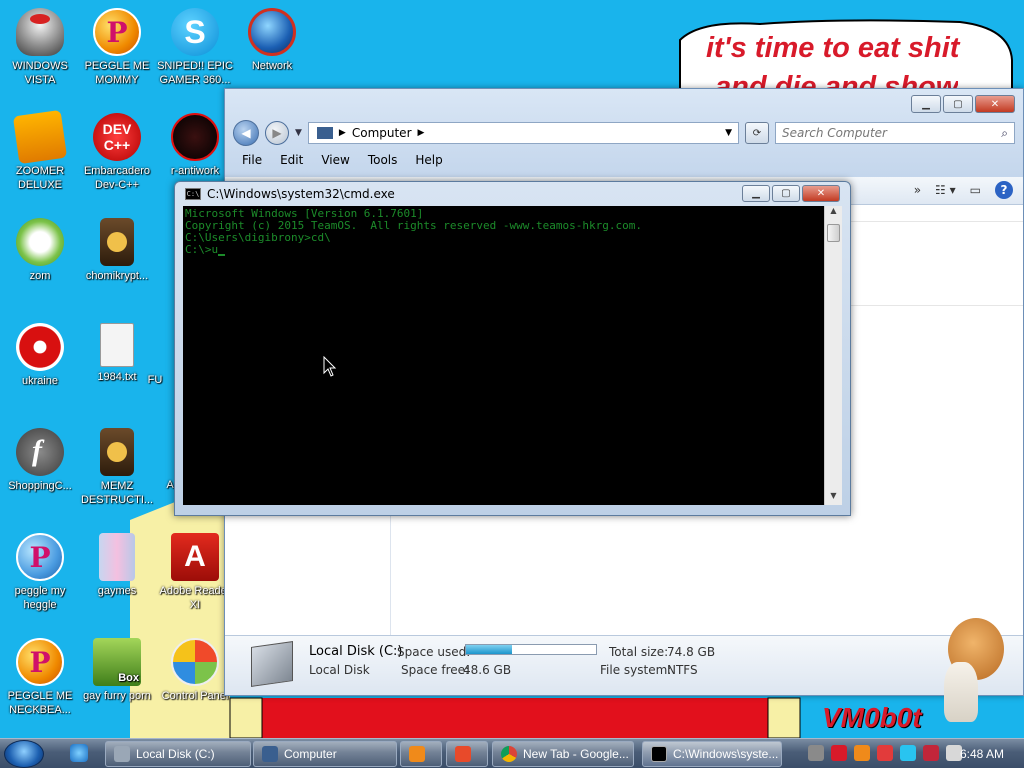 The height and width of the screenshot is (768, 1024). Describe the element at coordinates (636, 670) in the screenshot. I see `file-system-label: File system:` at that location.